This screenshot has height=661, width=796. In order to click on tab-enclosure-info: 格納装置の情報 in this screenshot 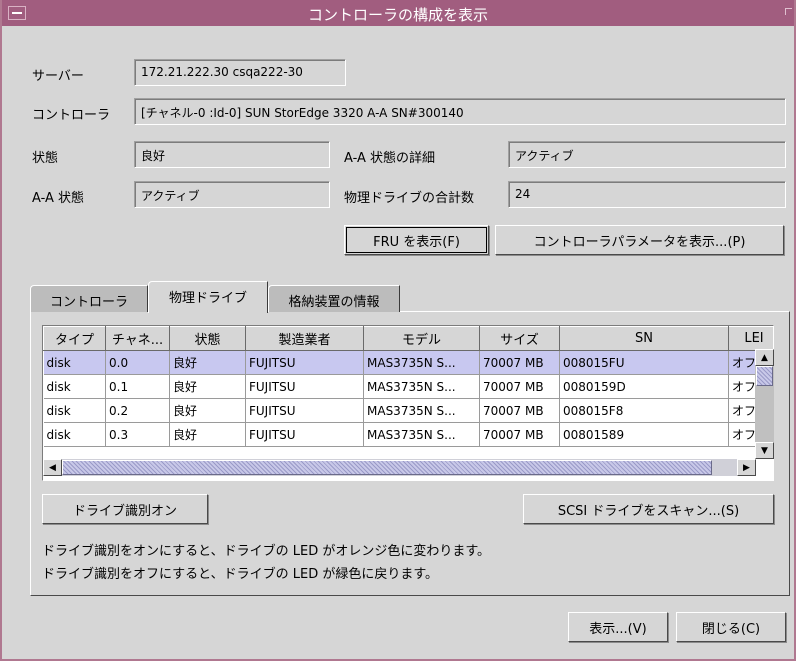, I will do `click(334, 298)`.